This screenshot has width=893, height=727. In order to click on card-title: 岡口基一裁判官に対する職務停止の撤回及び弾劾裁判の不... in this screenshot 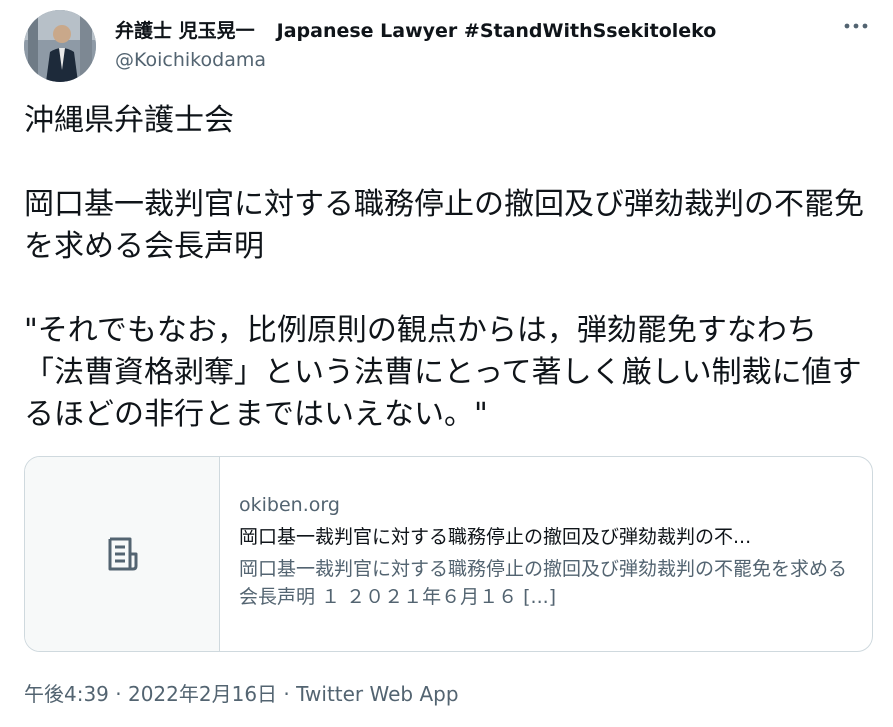, I will do `click(495, 537)`.